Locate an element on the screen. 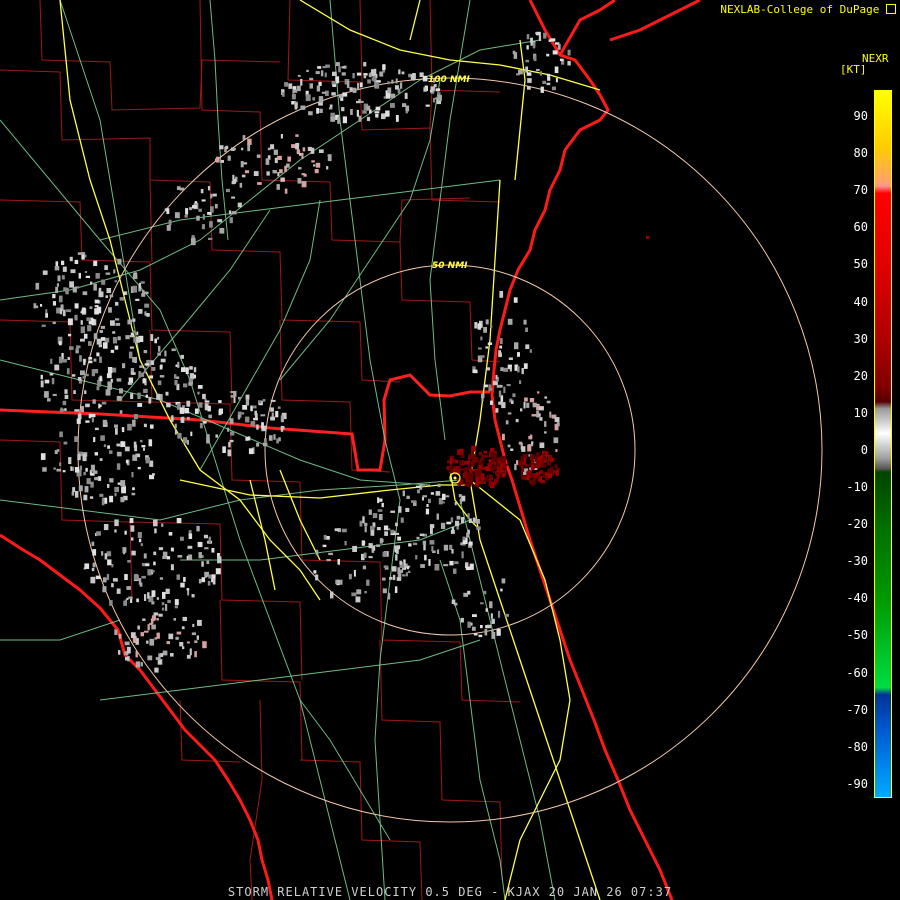  credit-text: NEXLAB-College of DuPage is located at coordinates (800, 9).